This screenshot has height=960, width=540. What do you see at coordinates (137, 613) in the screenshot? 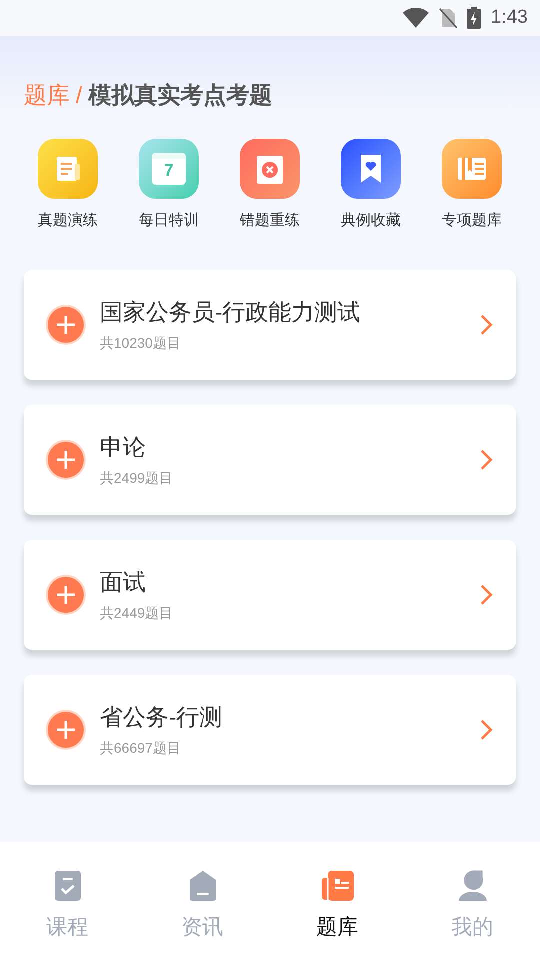
I see `question-count: 共2449题目` at bounding box center [137, 613].